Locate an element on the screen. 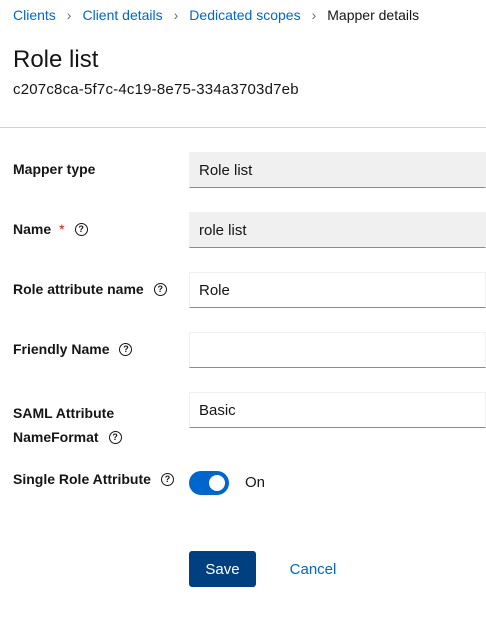 Image resolution: width=486 pixels, height=631 pixels. client-id: c207c8ca-5f7c-4c19-8e75-334a3703d7eb is located at coordinates (156, 89).